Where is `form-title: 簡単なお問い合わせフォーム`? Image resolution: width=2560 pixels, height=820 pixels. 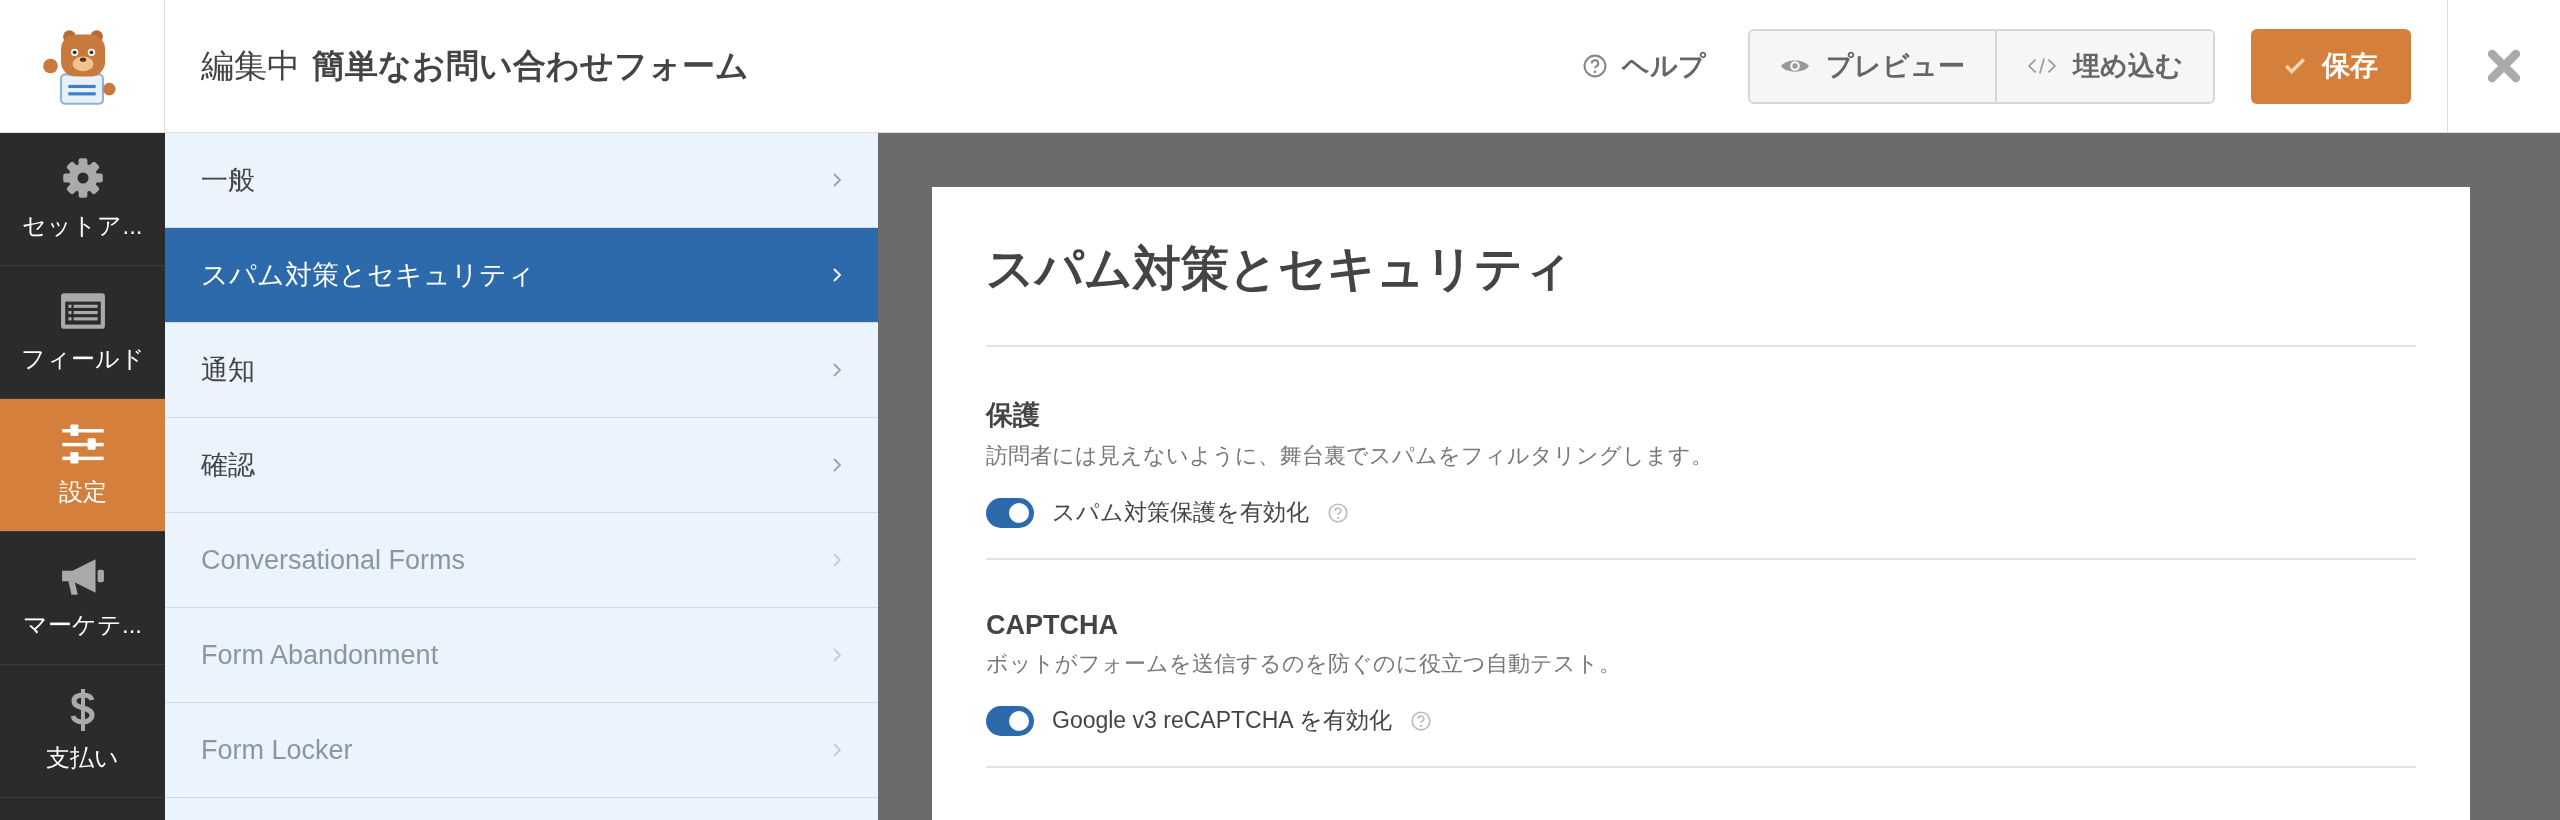
form-title: 簡単なお問い合わせフォーム is located at coordinates (530, 65).